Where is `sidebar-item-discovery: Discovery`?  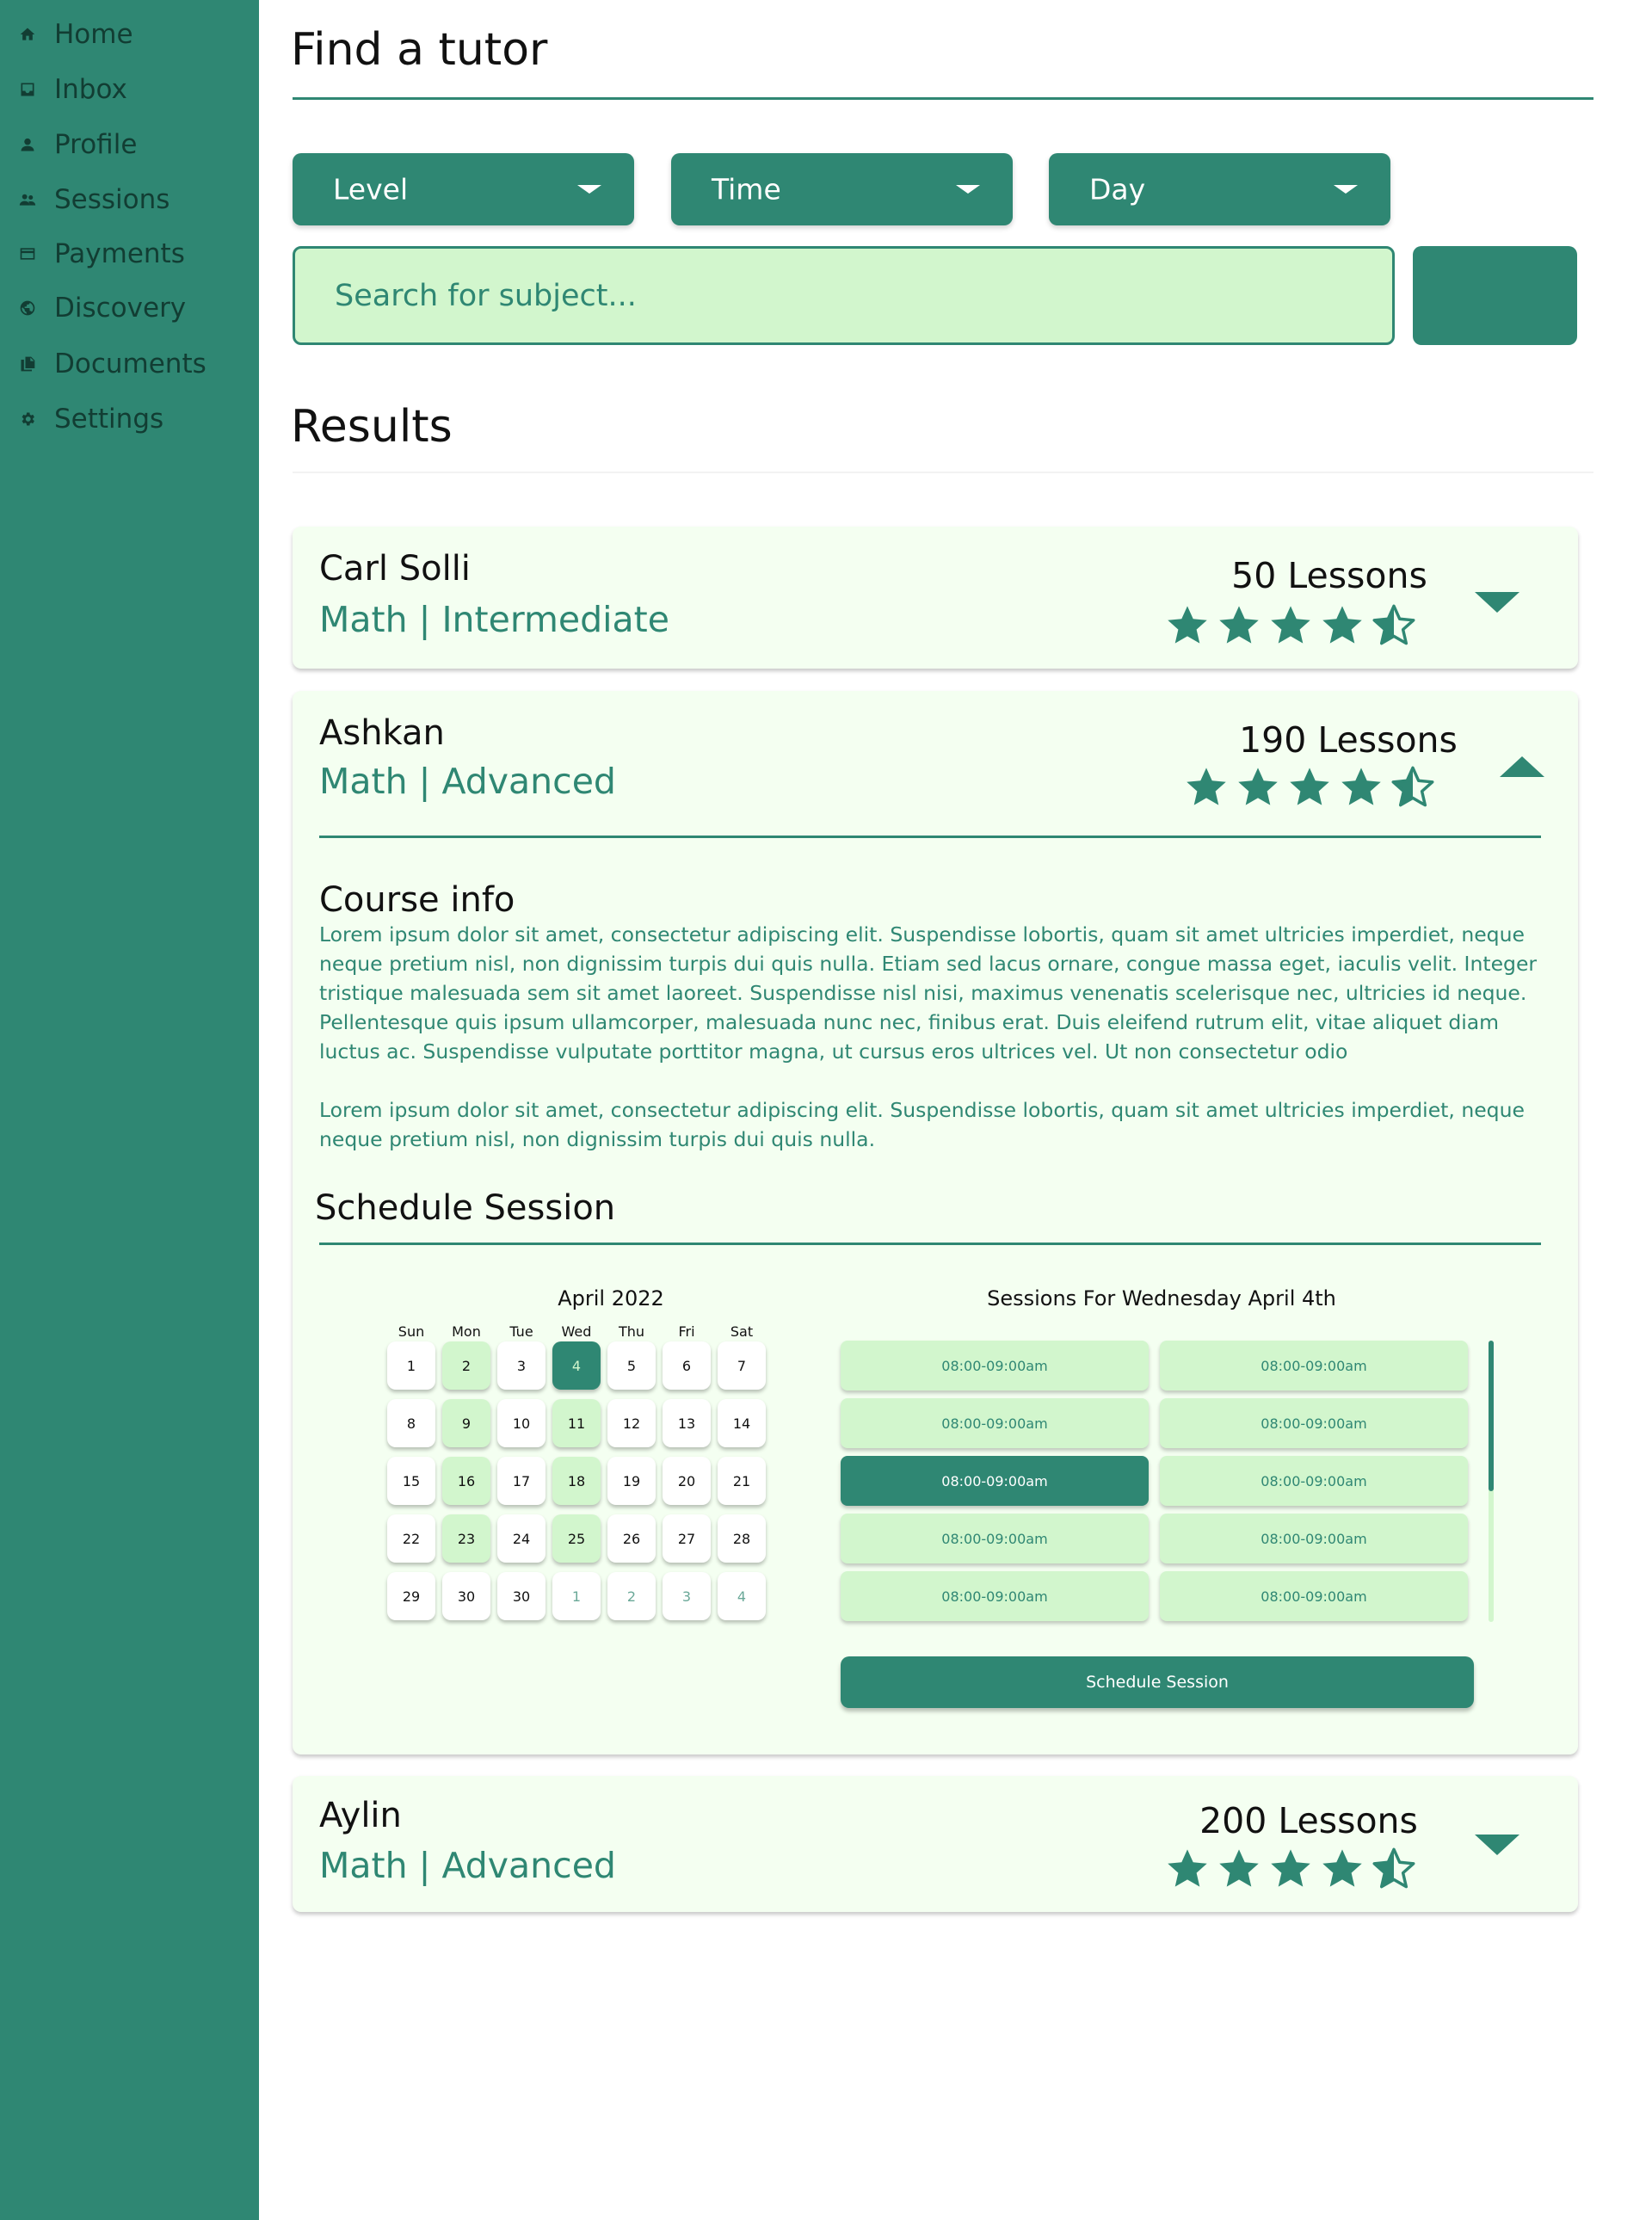 sidebar-item-discovery: Discovery is located at coordinates (129, 308).